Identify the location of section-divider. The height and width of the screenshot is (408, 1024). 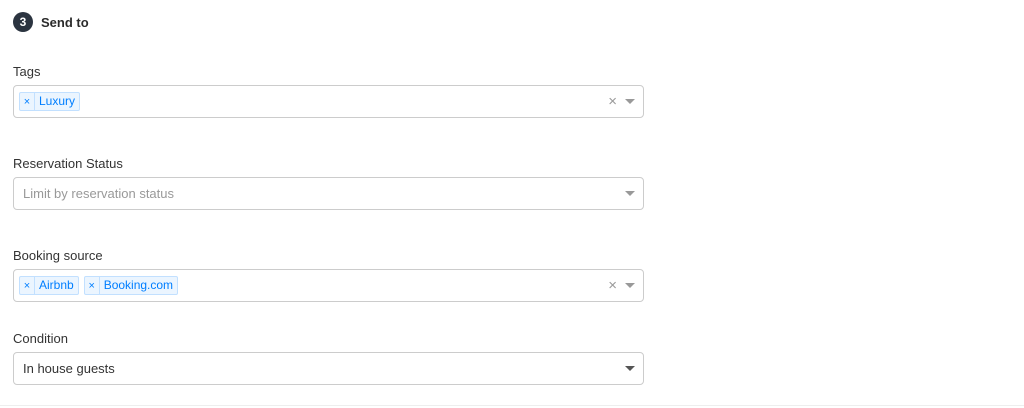
(512, 405).